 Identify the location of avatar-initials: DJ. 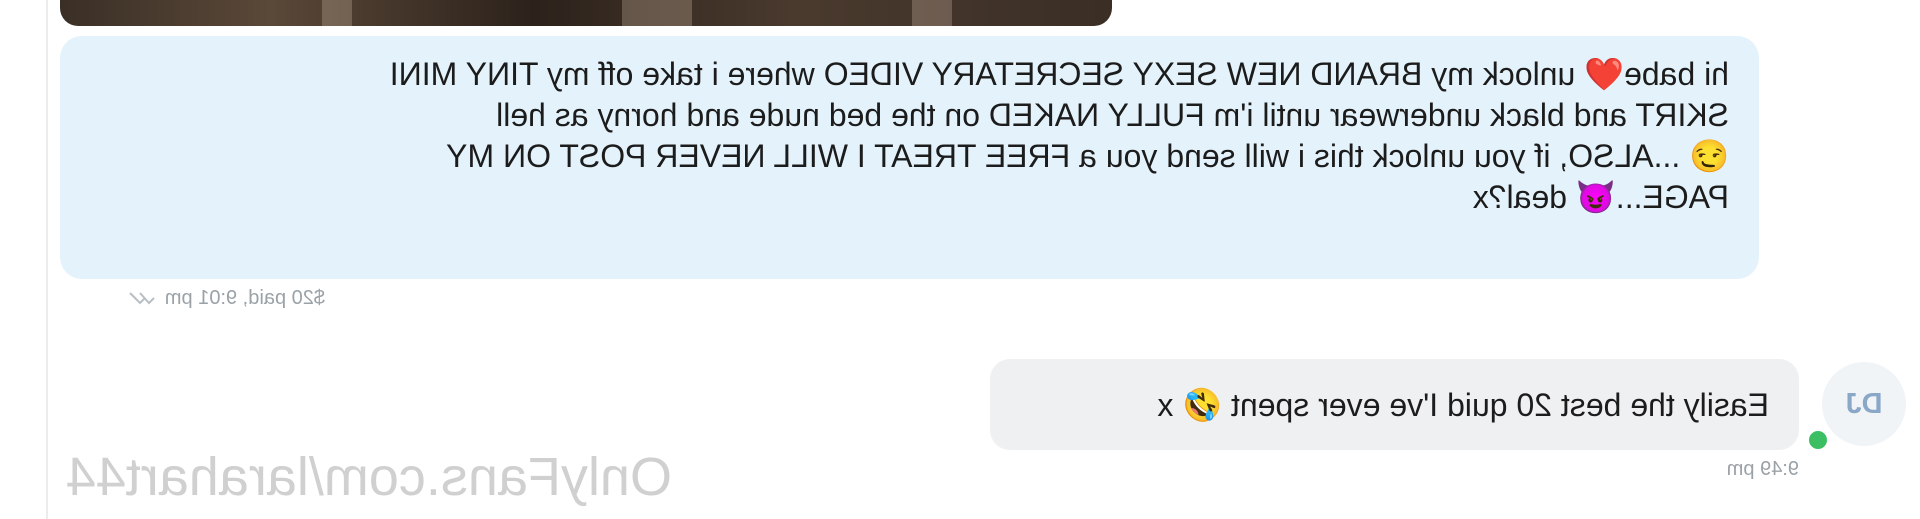
(1864, 403).